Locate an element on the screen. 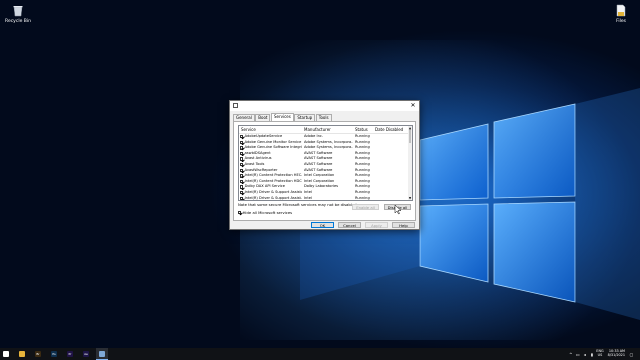 The height and width of the screenshot is (360, 640). column-header-service: Service is located at coordinates (270, 129).